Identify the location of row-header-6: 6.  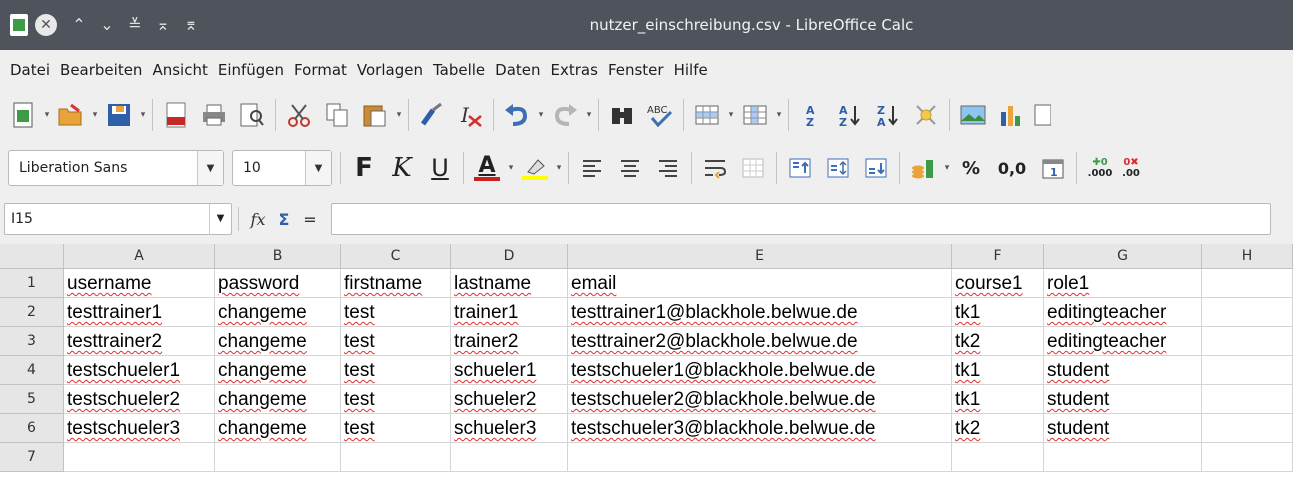
(32, 428).